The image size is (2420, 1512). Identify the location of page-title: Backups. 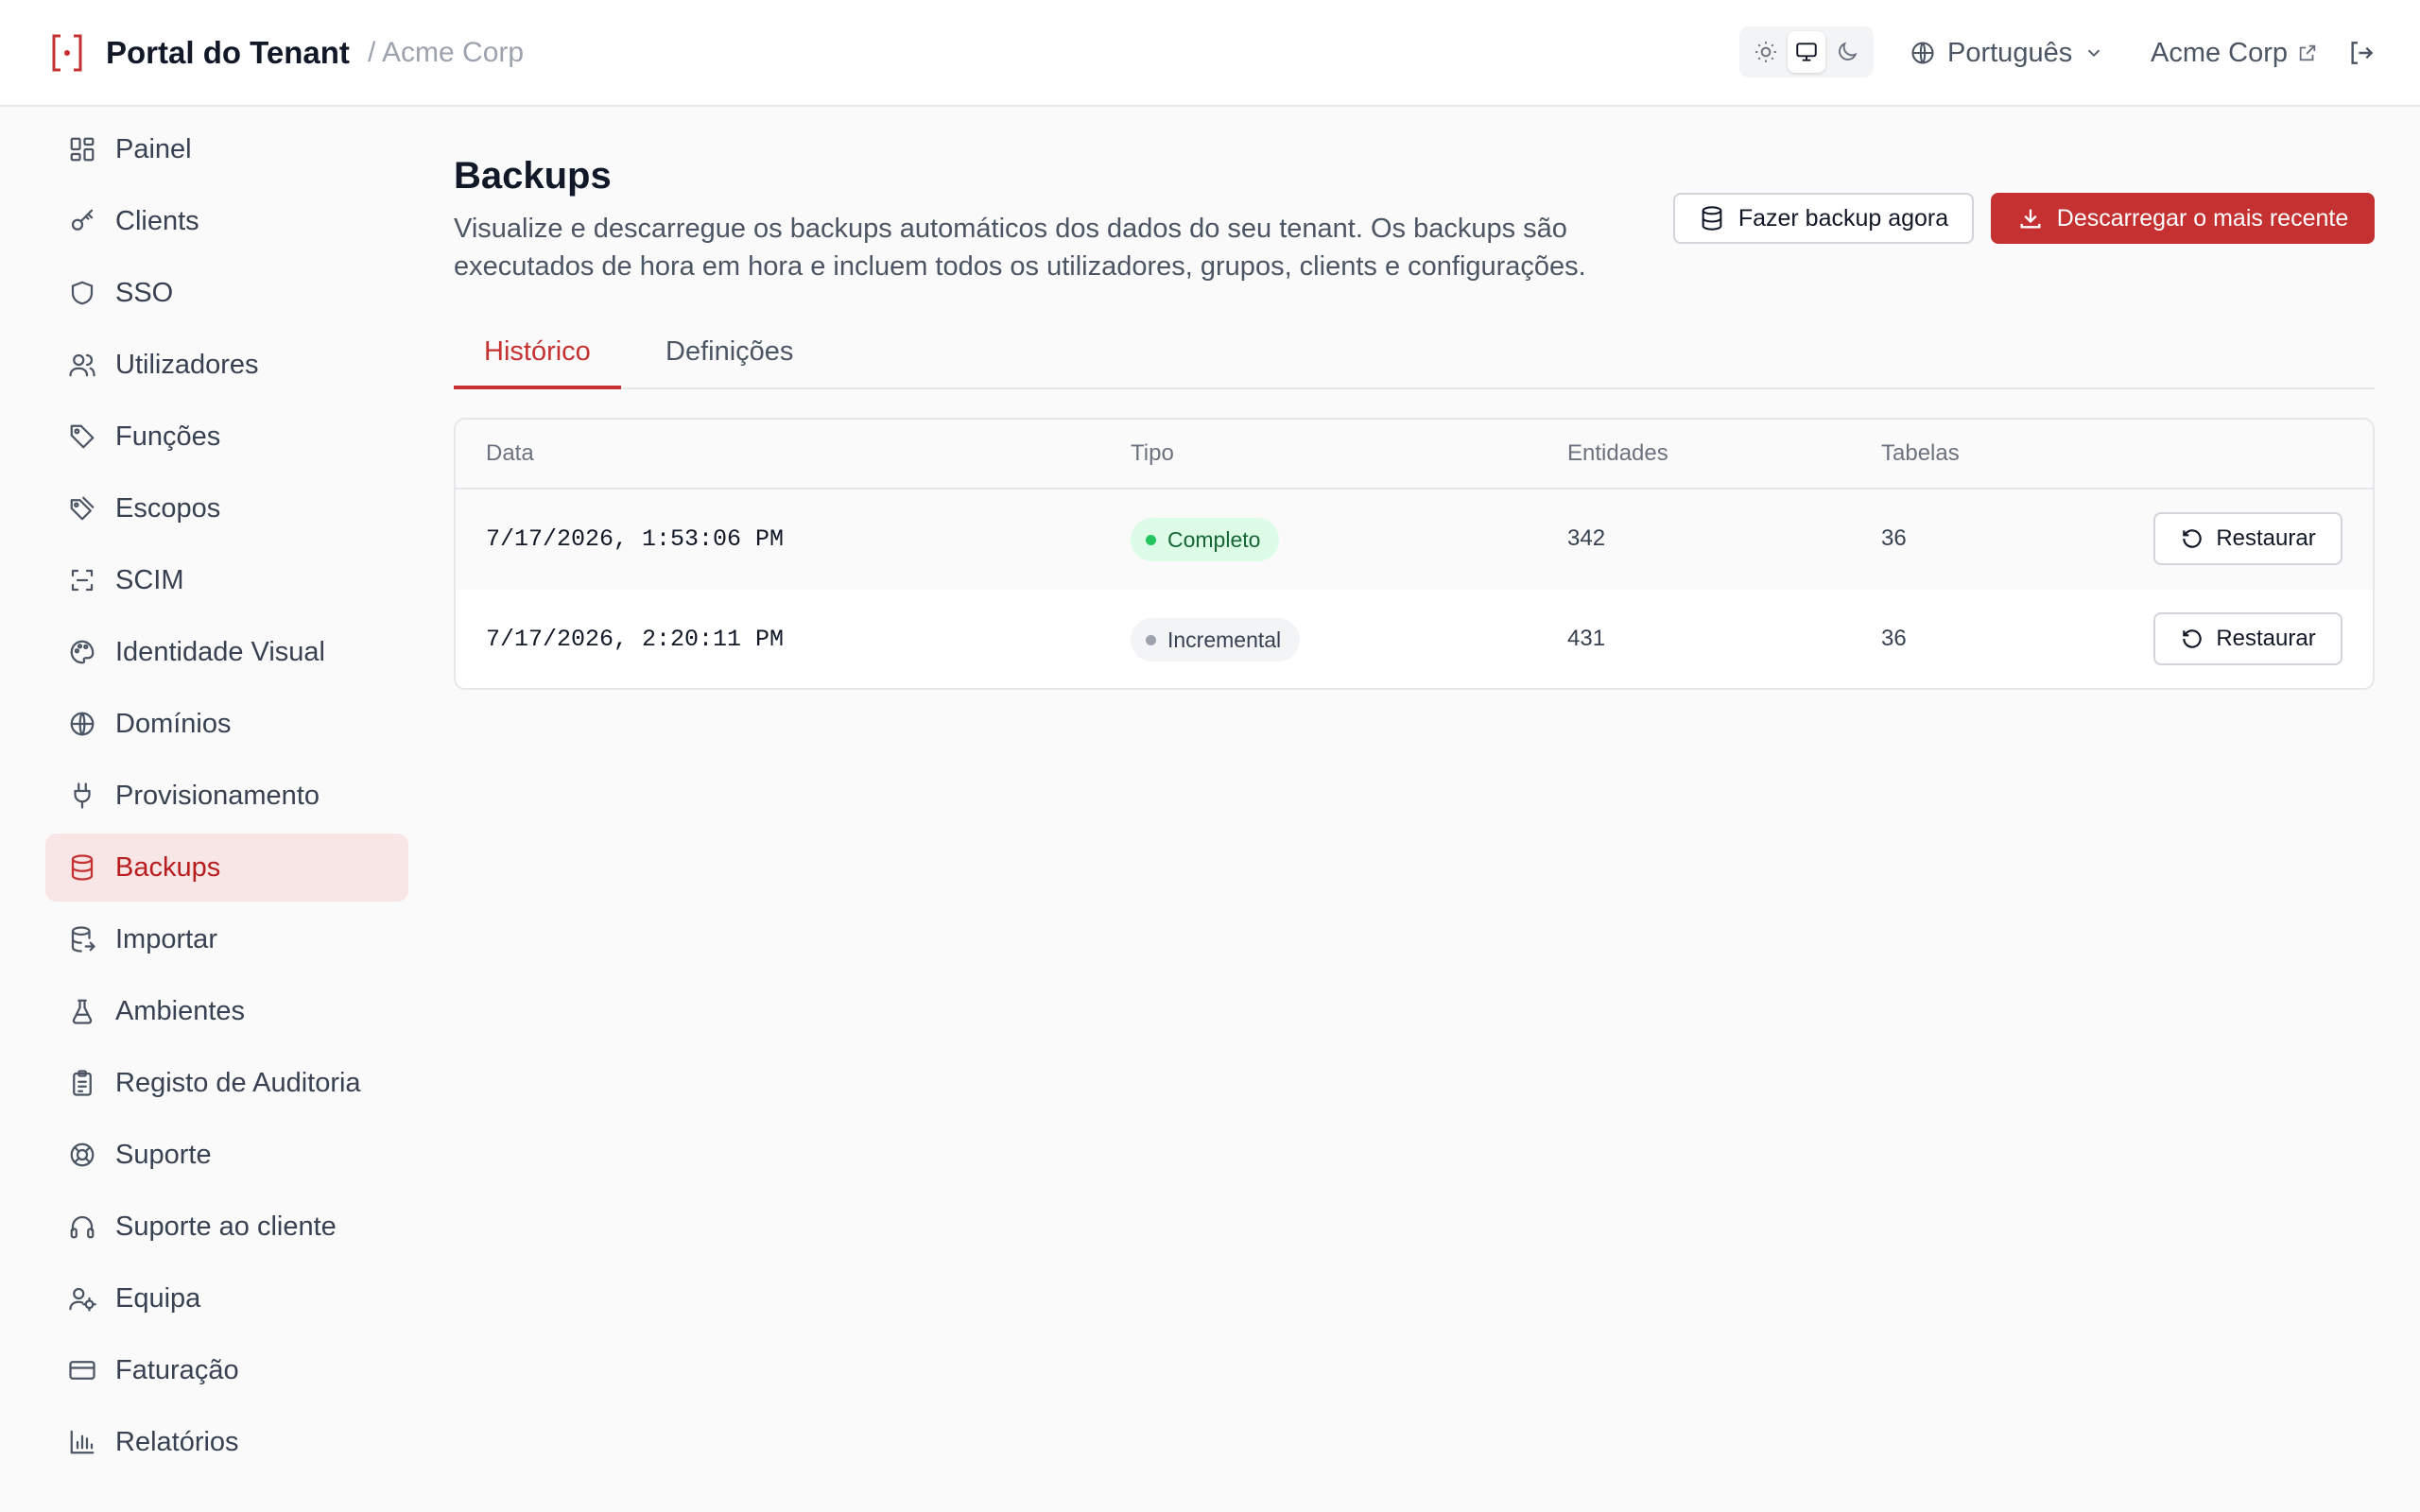
(533, 176).